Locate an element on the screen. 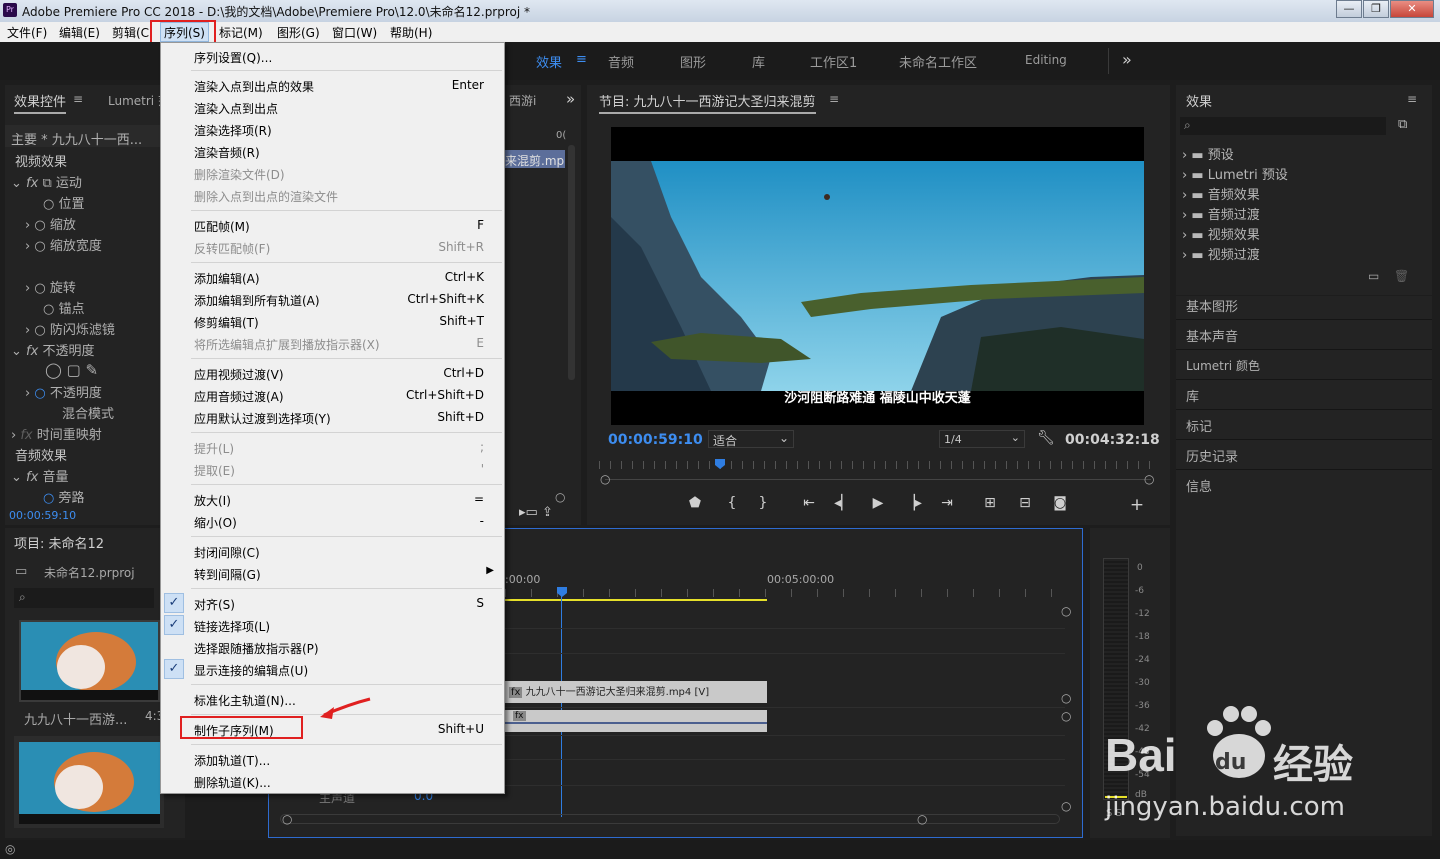 Image resolution: width=1440 pixels, height=859 pixels. mark-in-icon: { is located at coordinates (732, 503).